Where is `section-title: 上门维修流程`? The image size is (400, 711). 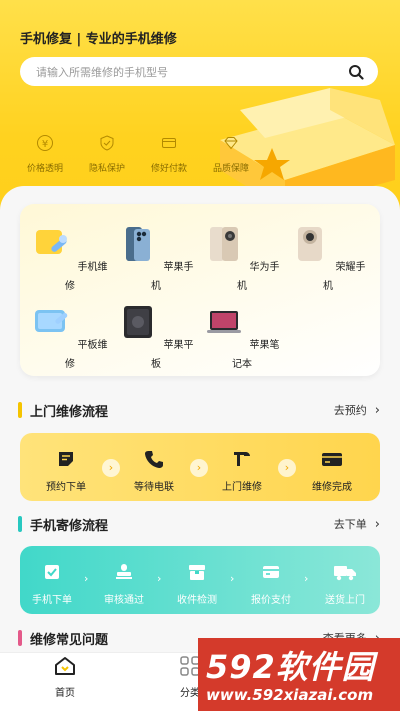 section-title: 上门维修流程 is located at coordinates (69, 412).